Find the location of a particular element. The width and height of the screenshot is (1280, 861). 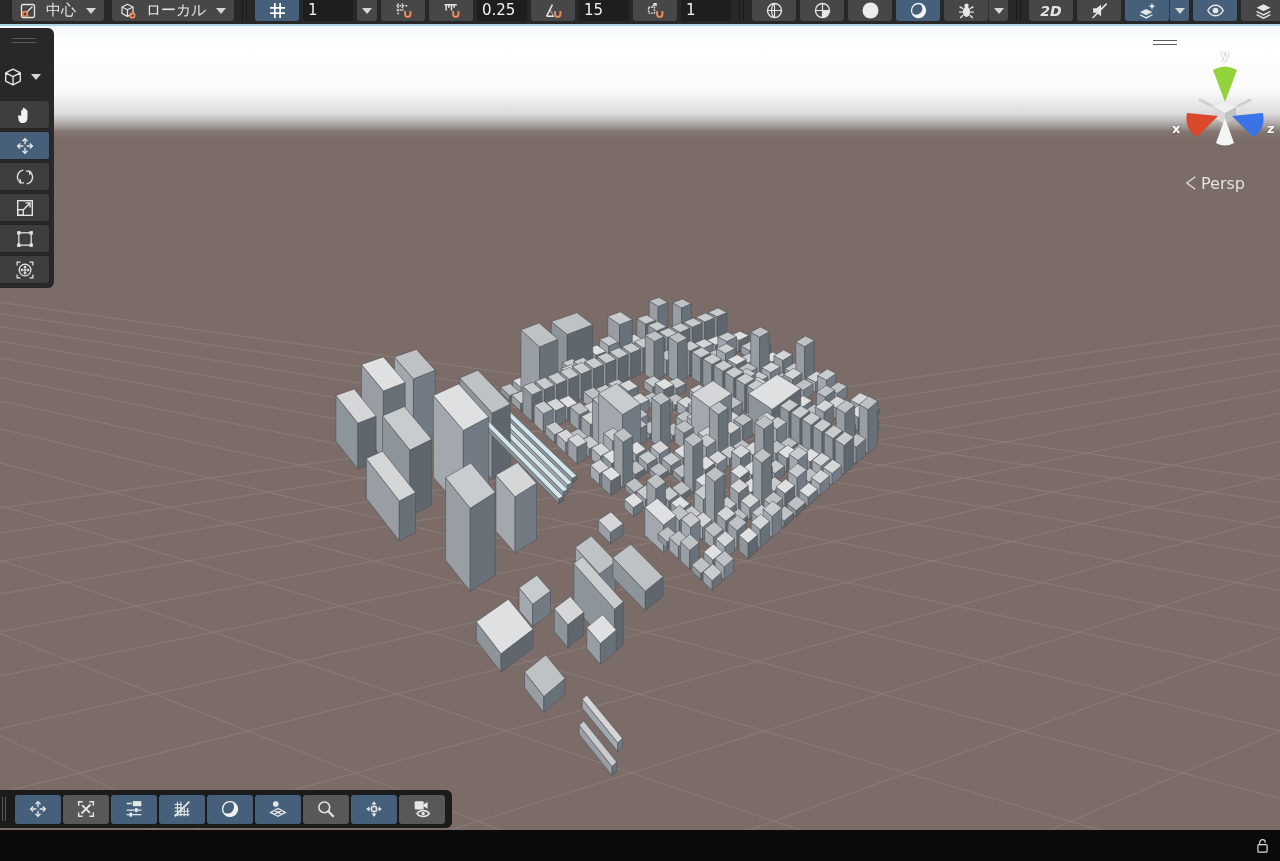

dot-grid-icon is located at coordinates (278, 809).